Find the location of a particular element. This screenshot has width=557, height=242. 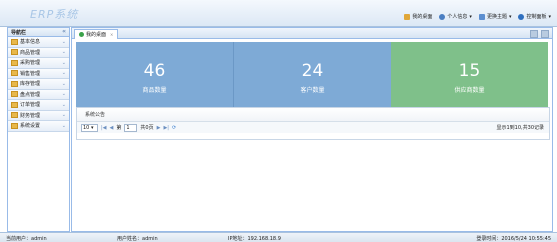

sidebar-item-inventory: 库存管理 ⌄ is located at coordinates (38, 84).